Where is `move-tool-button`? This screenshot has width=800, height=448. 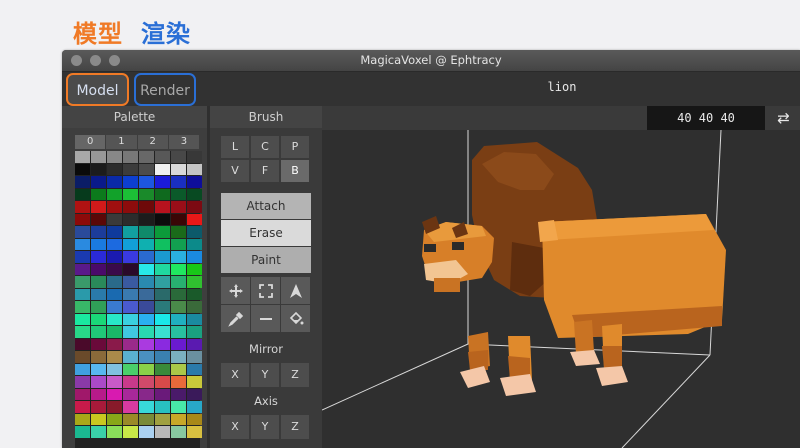
move-tool-button is located at coordinates (235, 290).